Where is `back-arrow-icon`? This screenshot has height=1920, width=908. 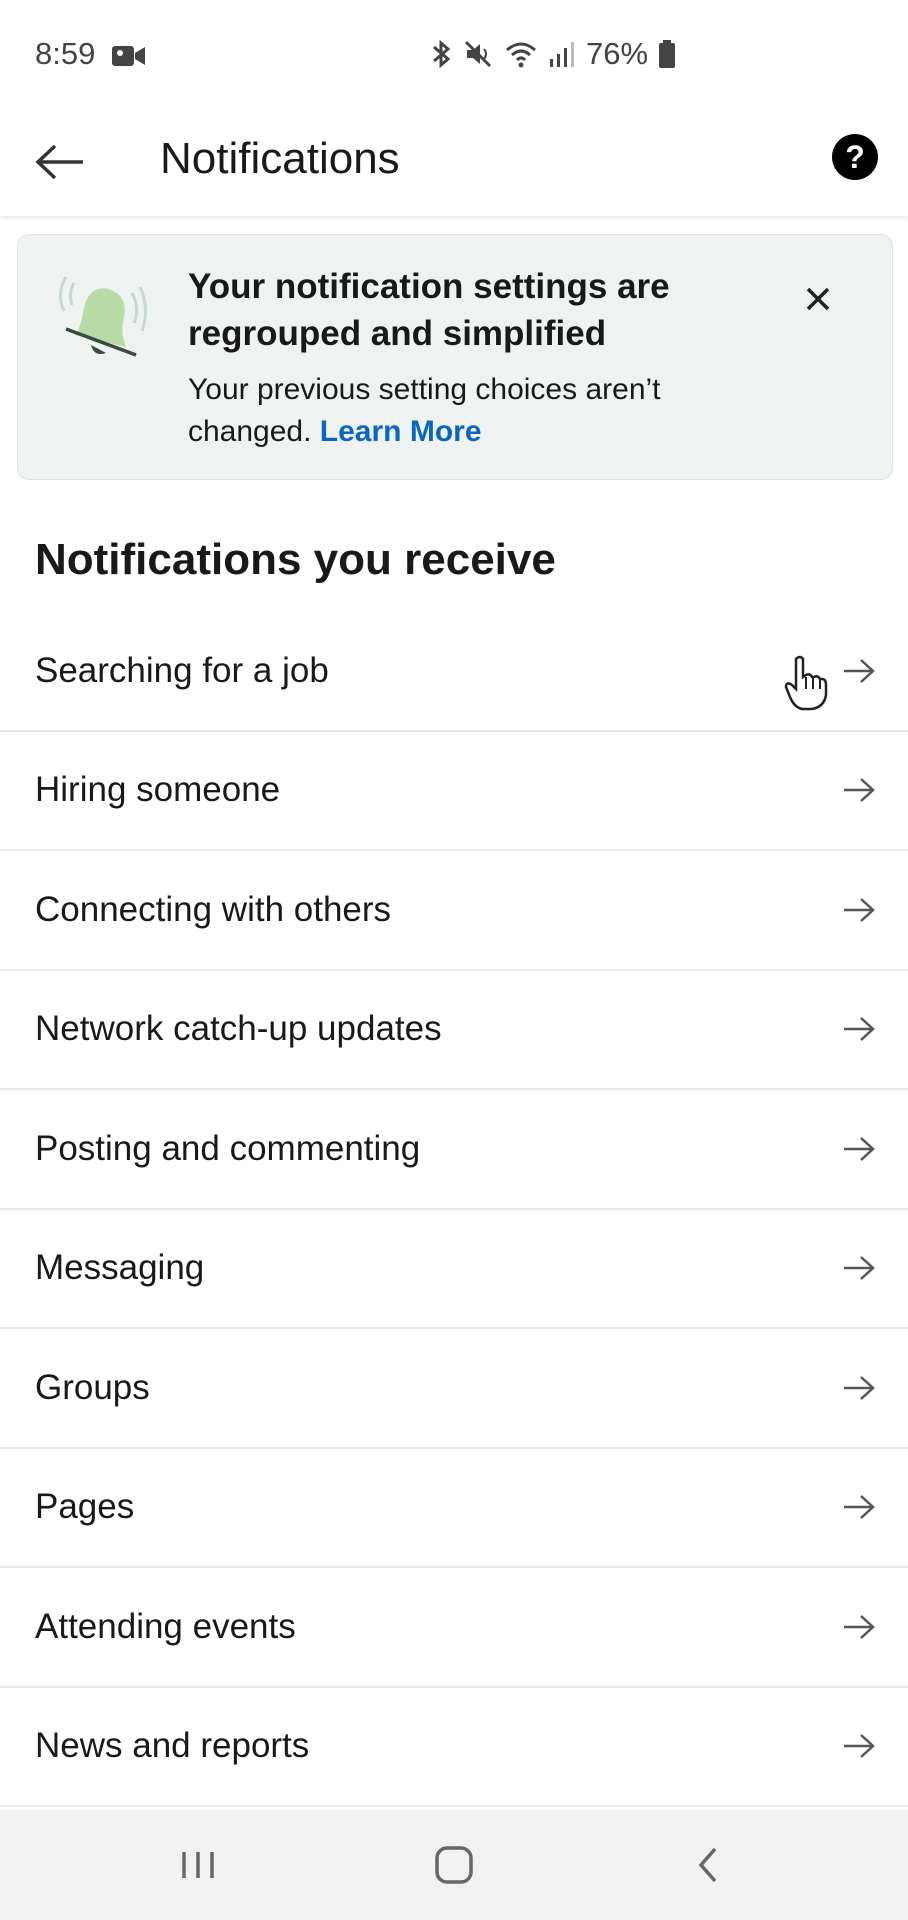
back-arrow-icon is located at coordinates (59, 162).